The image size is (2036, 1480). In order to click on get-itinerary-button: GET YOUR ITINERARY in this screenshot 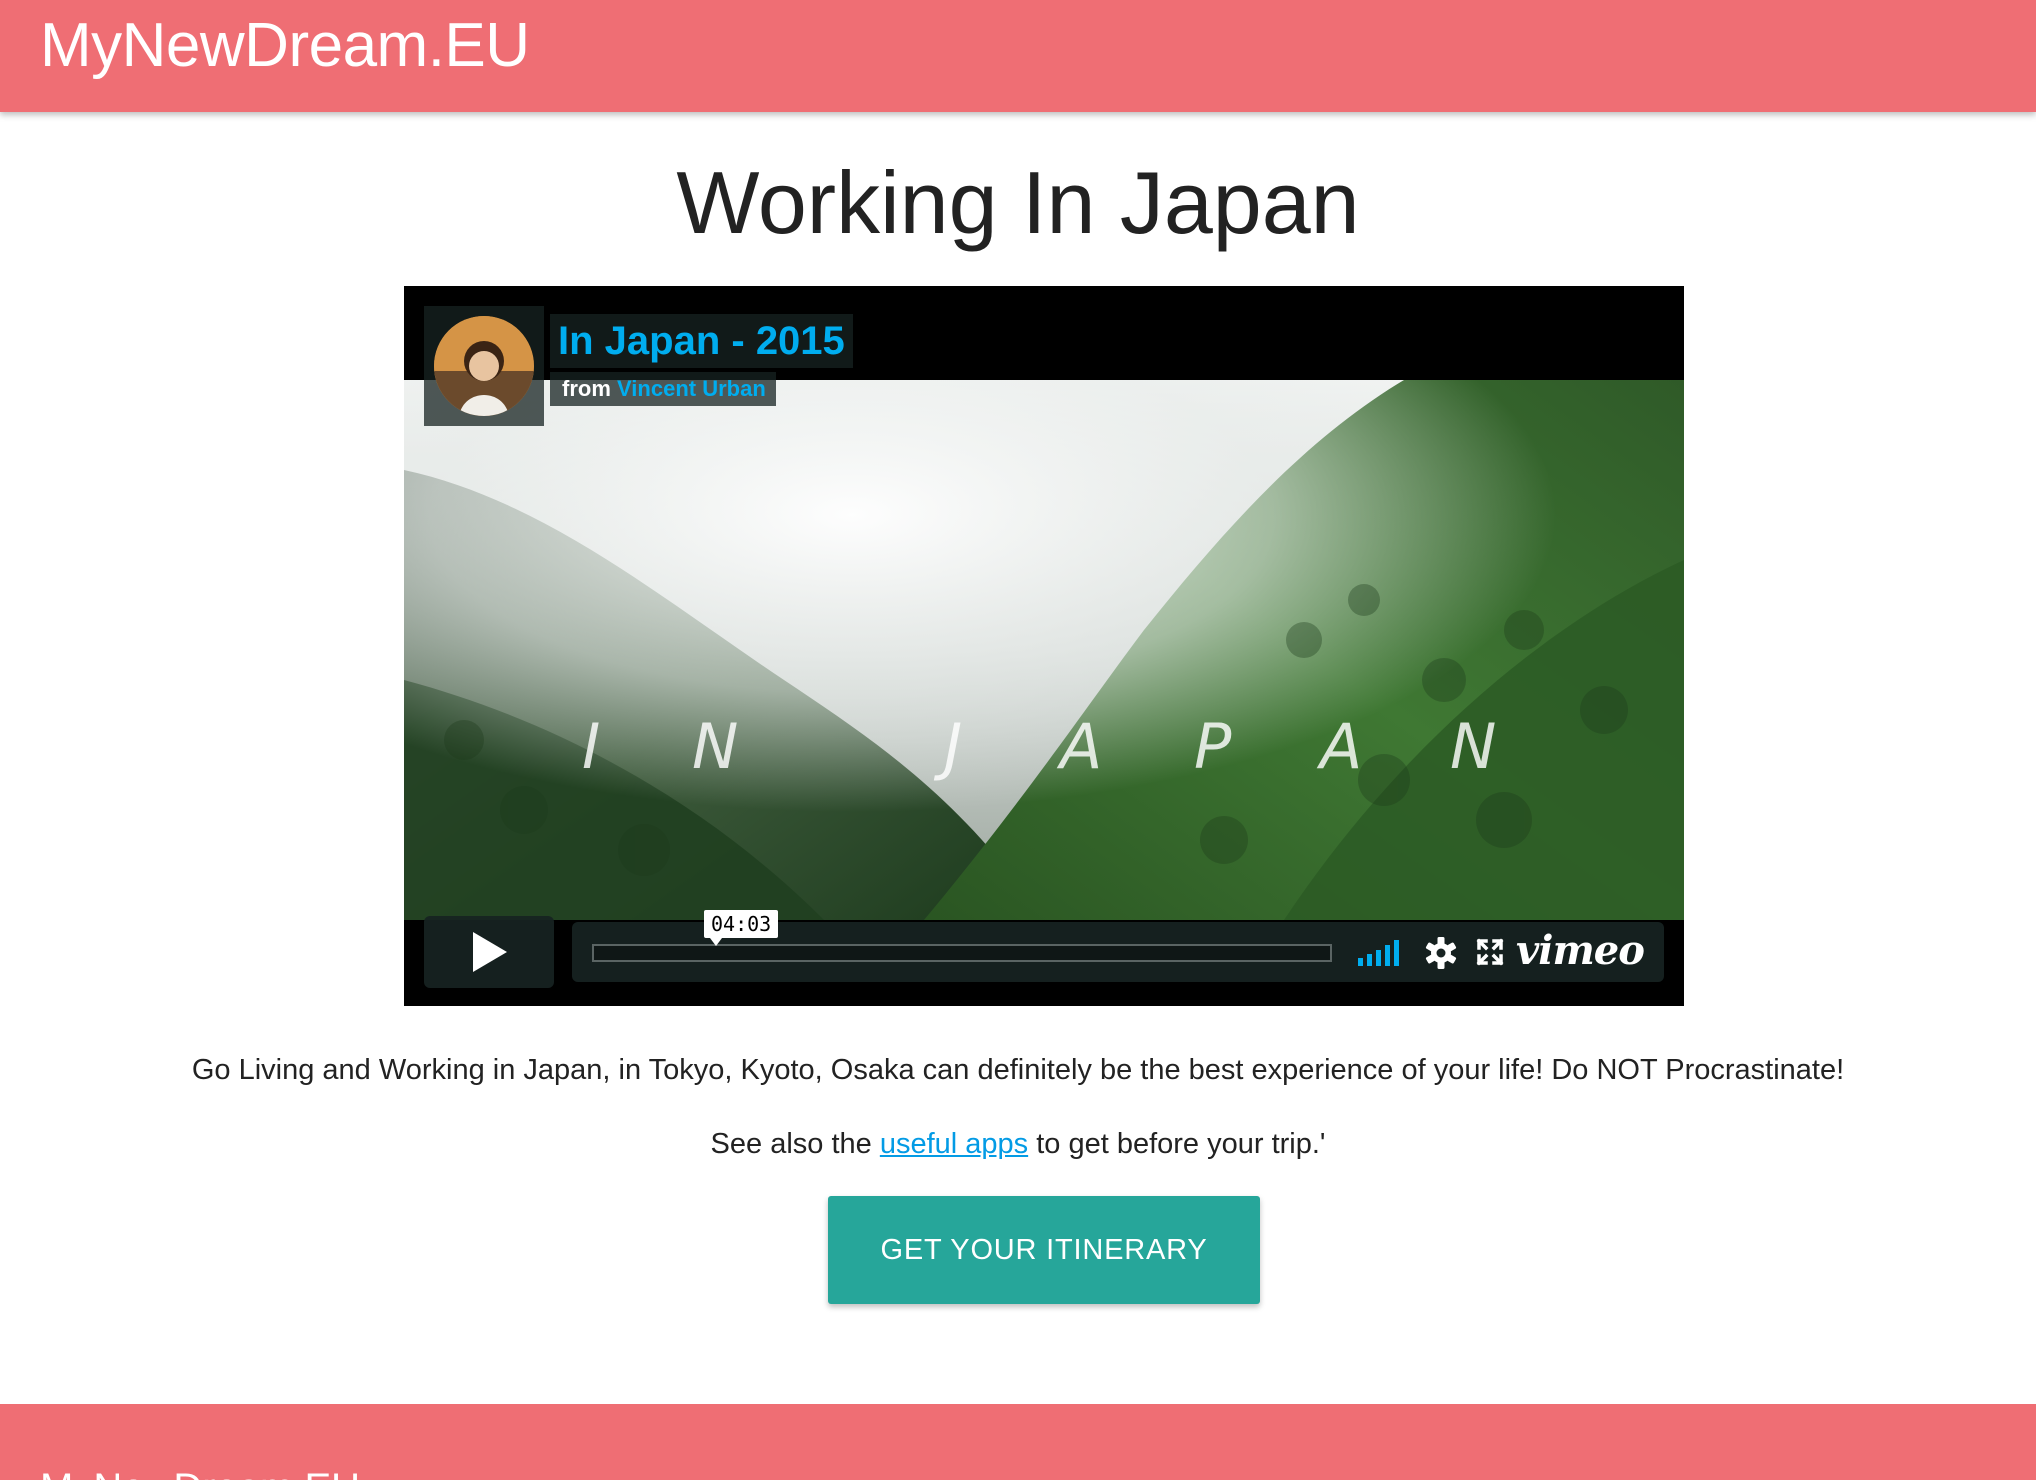, I will do `click(1044, 1250)`.